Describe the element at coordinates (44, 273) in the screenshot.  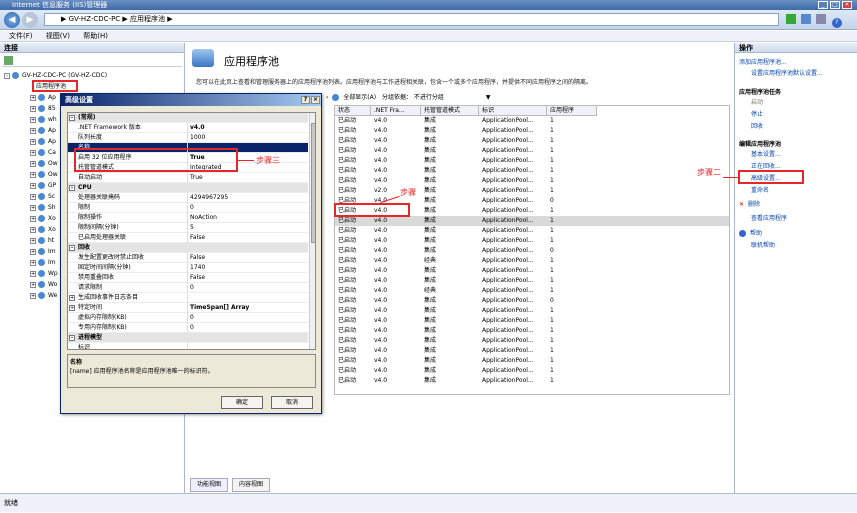
I see `tree-site-node: + Wp` at that location.